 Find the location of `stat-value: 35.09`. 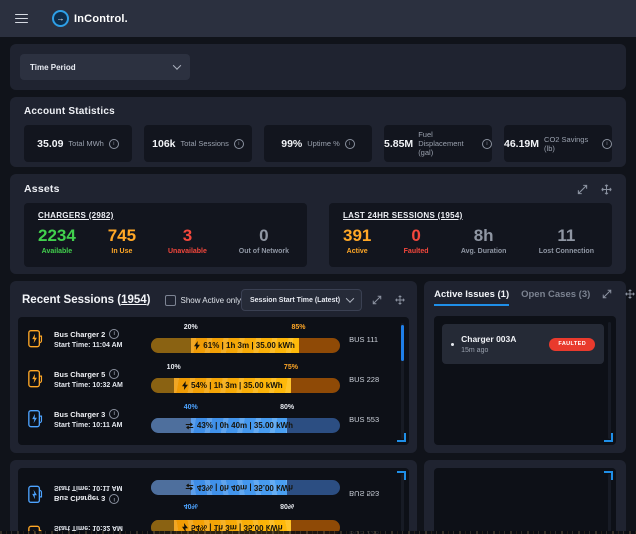

stat-value: 35.09 is located at coordinates (50, 143).